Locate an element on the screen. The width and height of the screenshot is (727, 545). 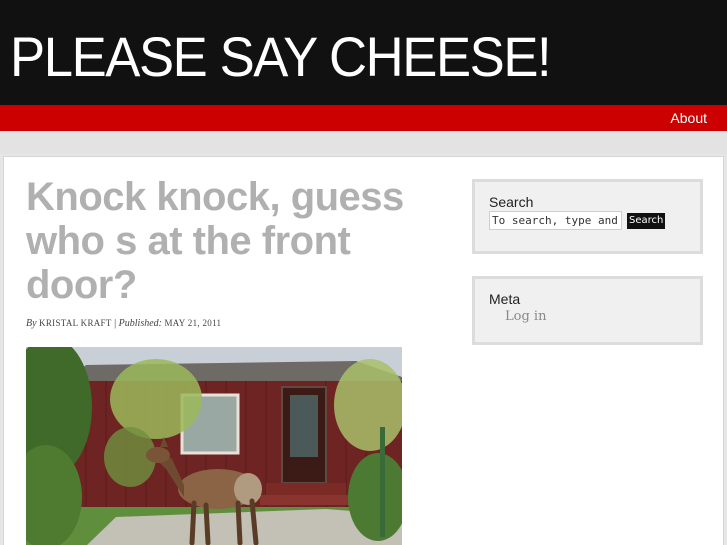
nav-bar: About is located at coordinates (363, 118).